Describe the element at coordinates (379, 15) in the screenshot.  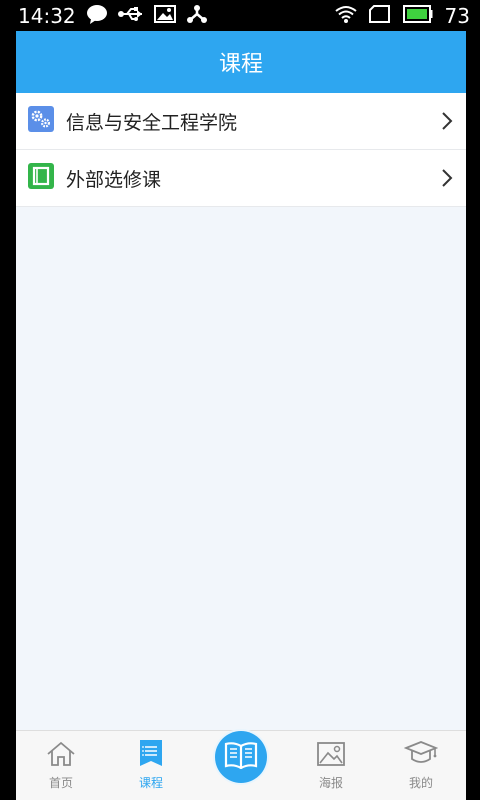
I see `sim-icon` at that location.